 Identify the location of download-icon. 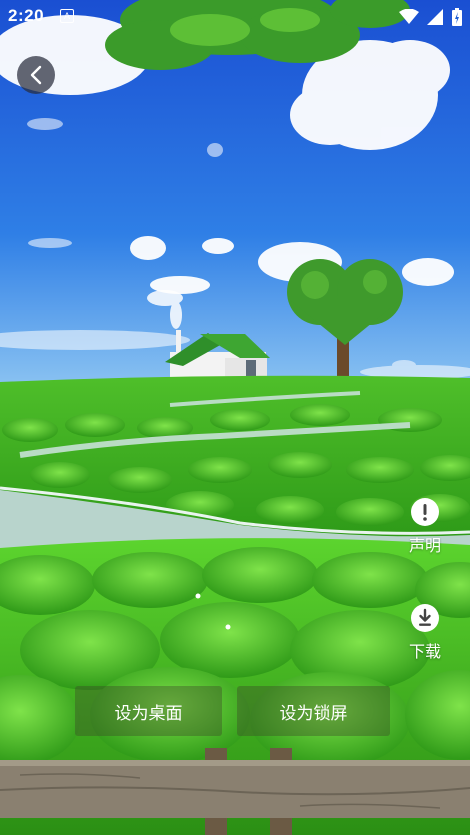
(425, 618).